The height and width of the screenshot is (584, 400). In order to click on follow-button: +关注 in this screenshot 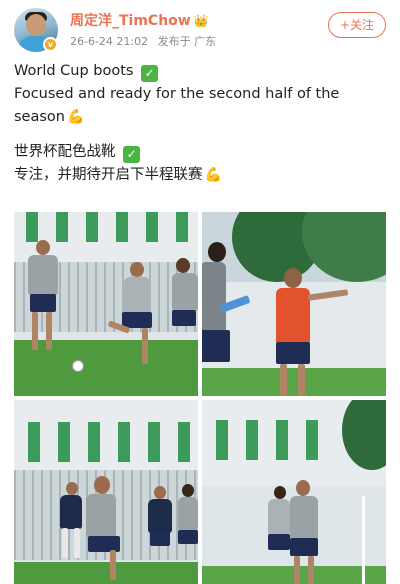, I will do `click(357, 25)`.